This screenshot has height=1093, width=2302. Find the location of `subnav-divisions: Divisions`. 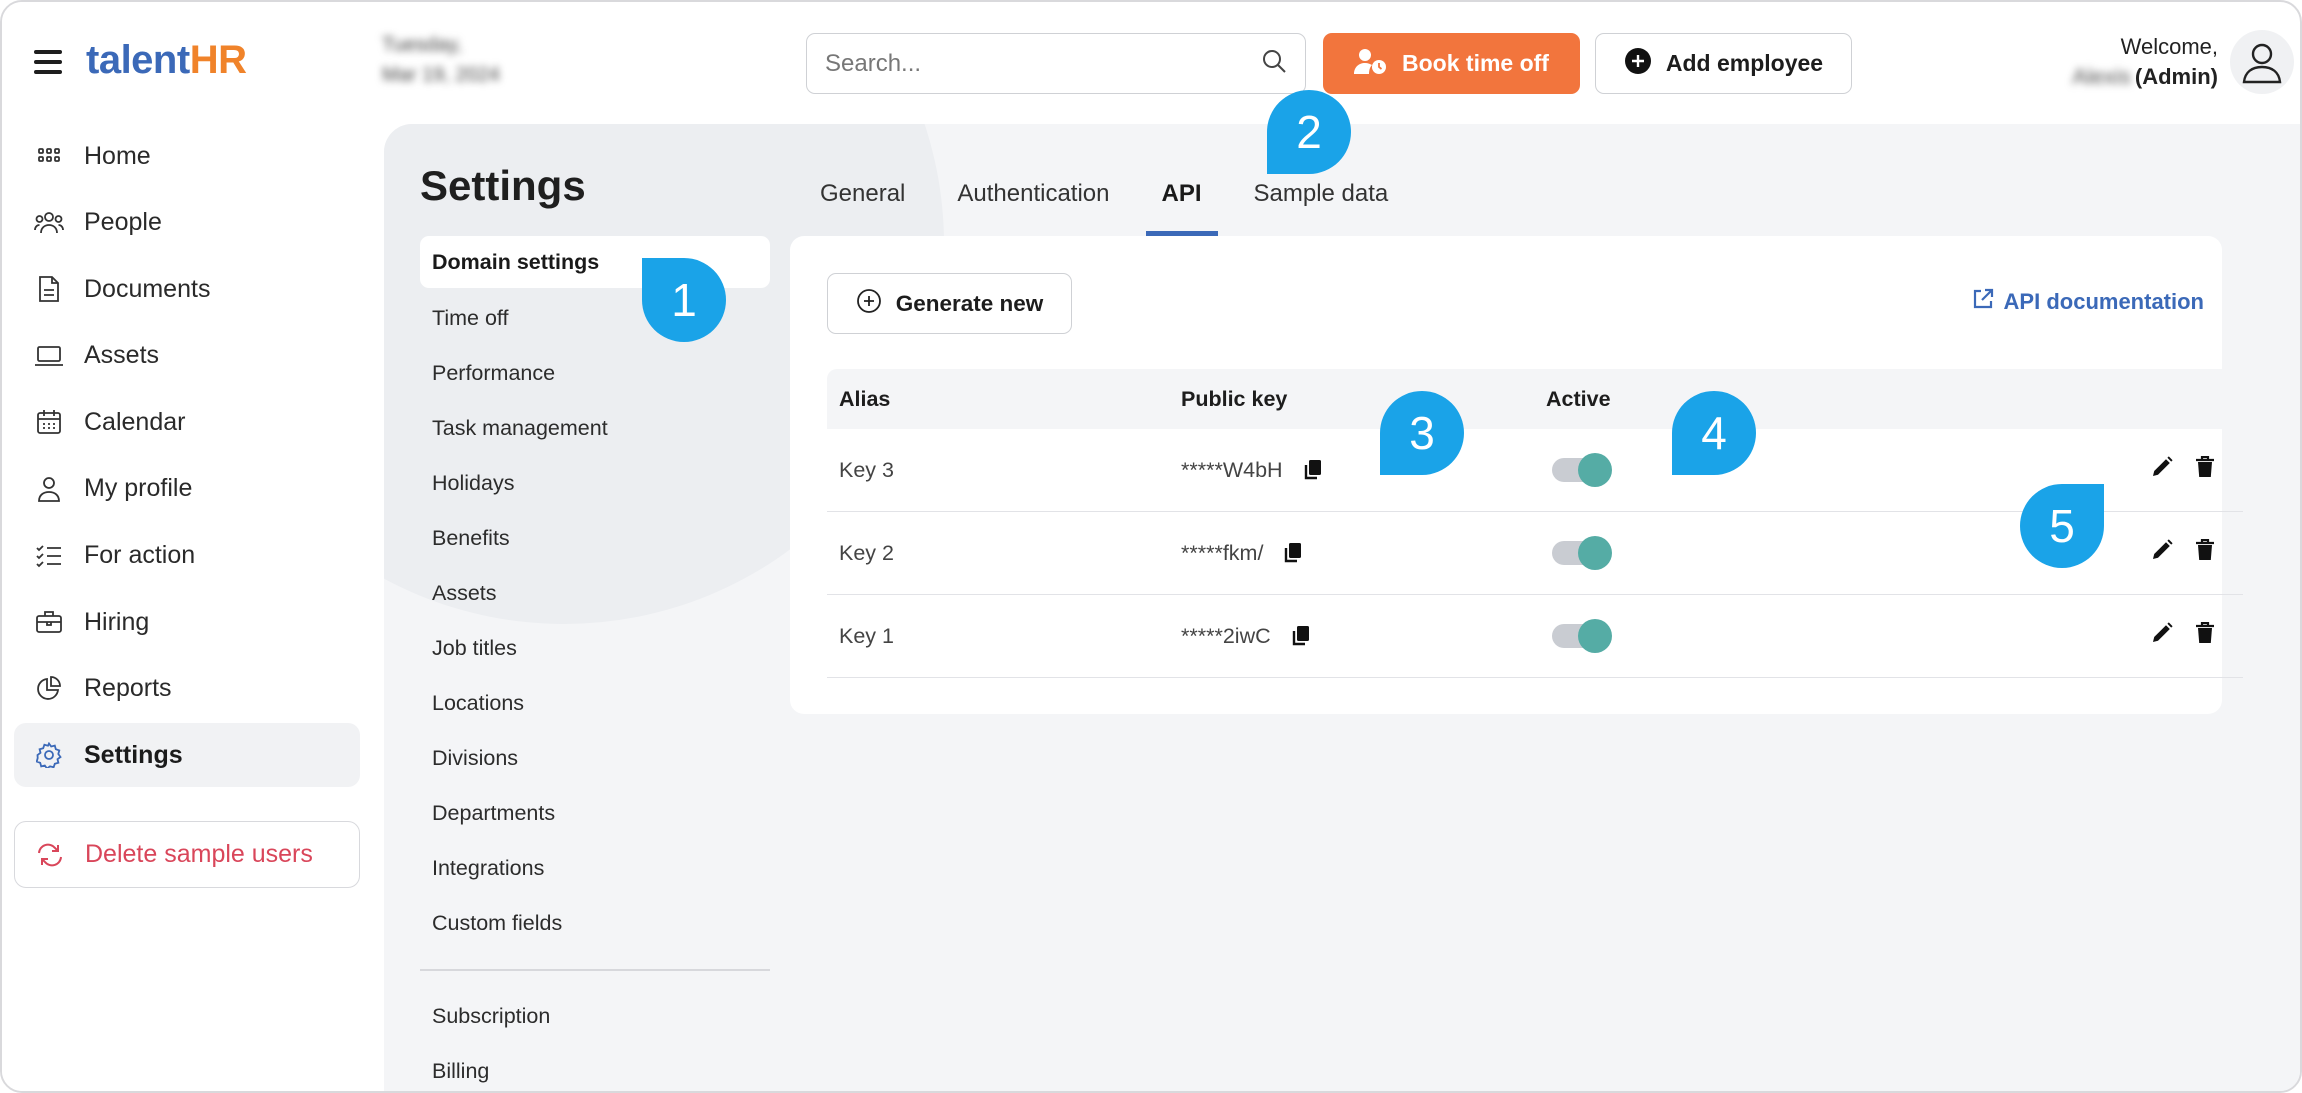

subnav-divisions: Divisions is located at coordinates (595, 758).